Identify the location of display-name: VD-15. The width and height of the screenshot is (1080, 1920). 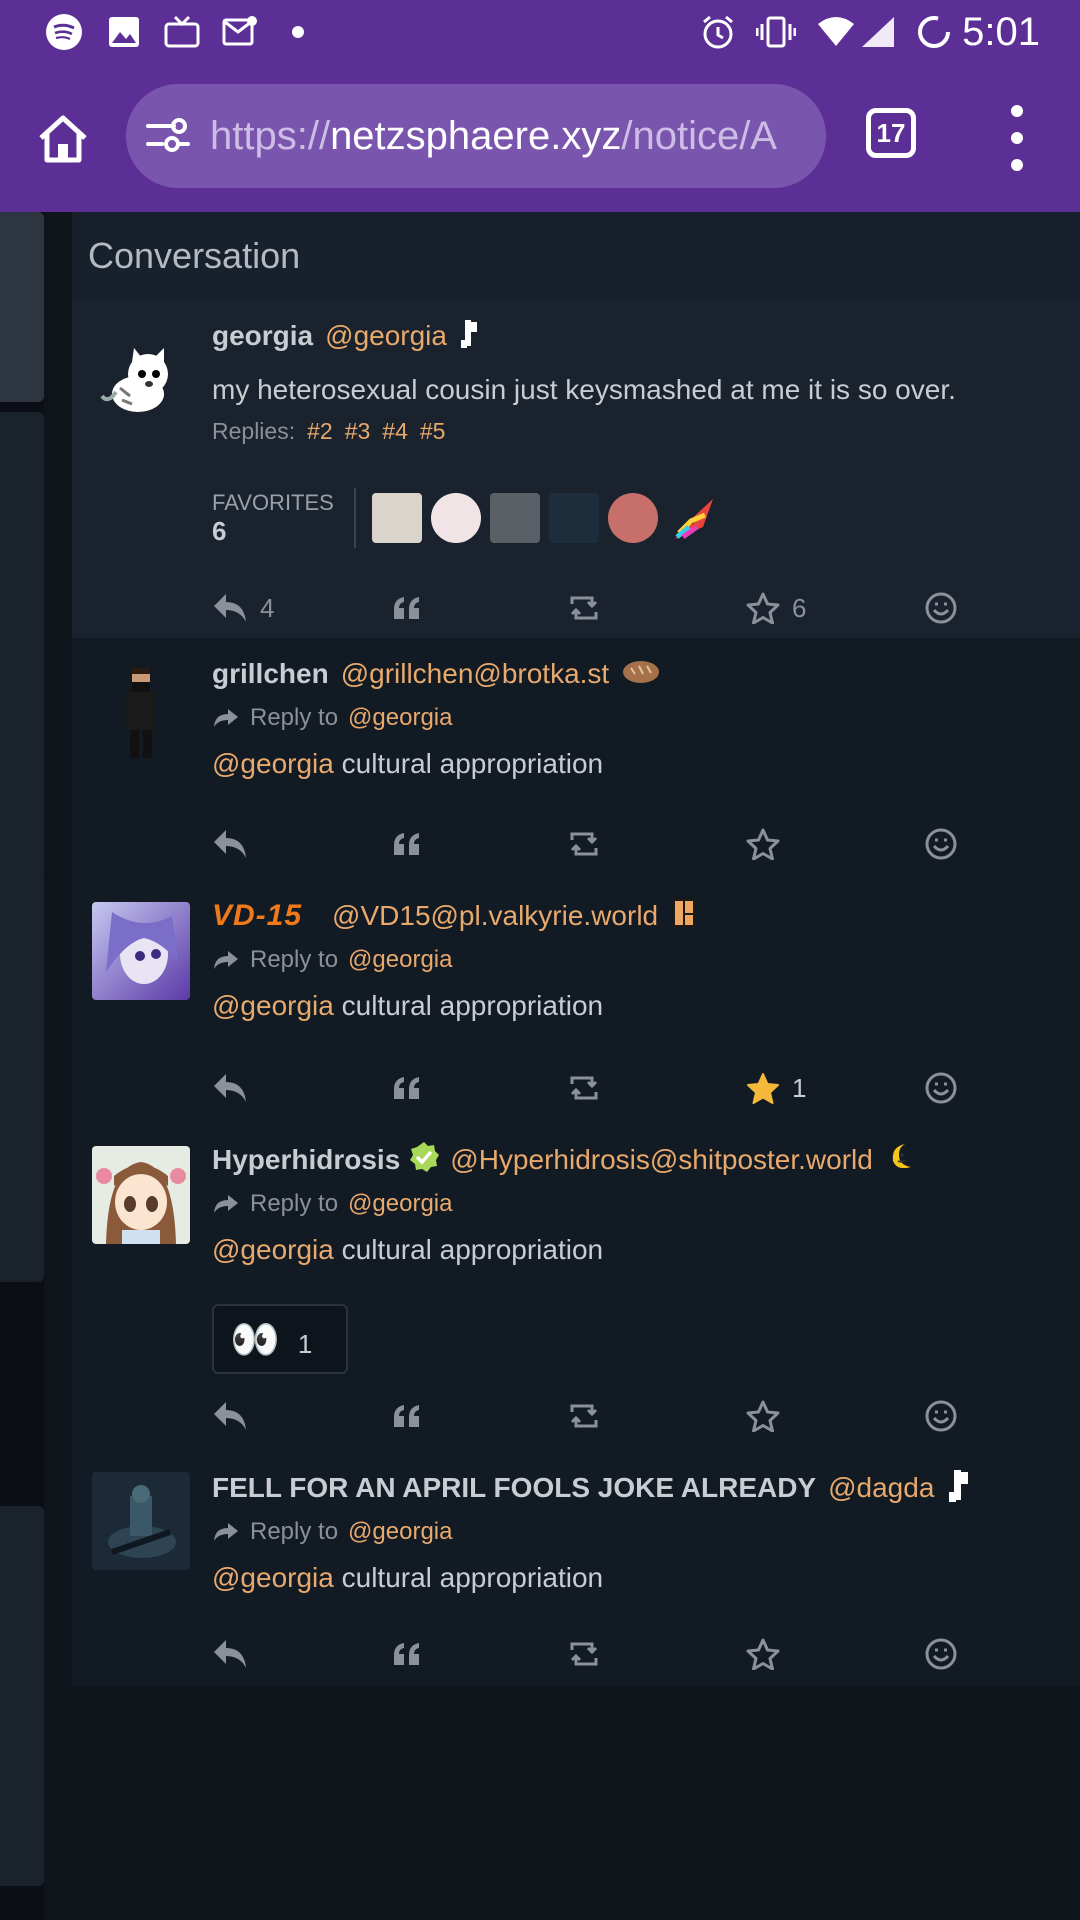
(257, 916).